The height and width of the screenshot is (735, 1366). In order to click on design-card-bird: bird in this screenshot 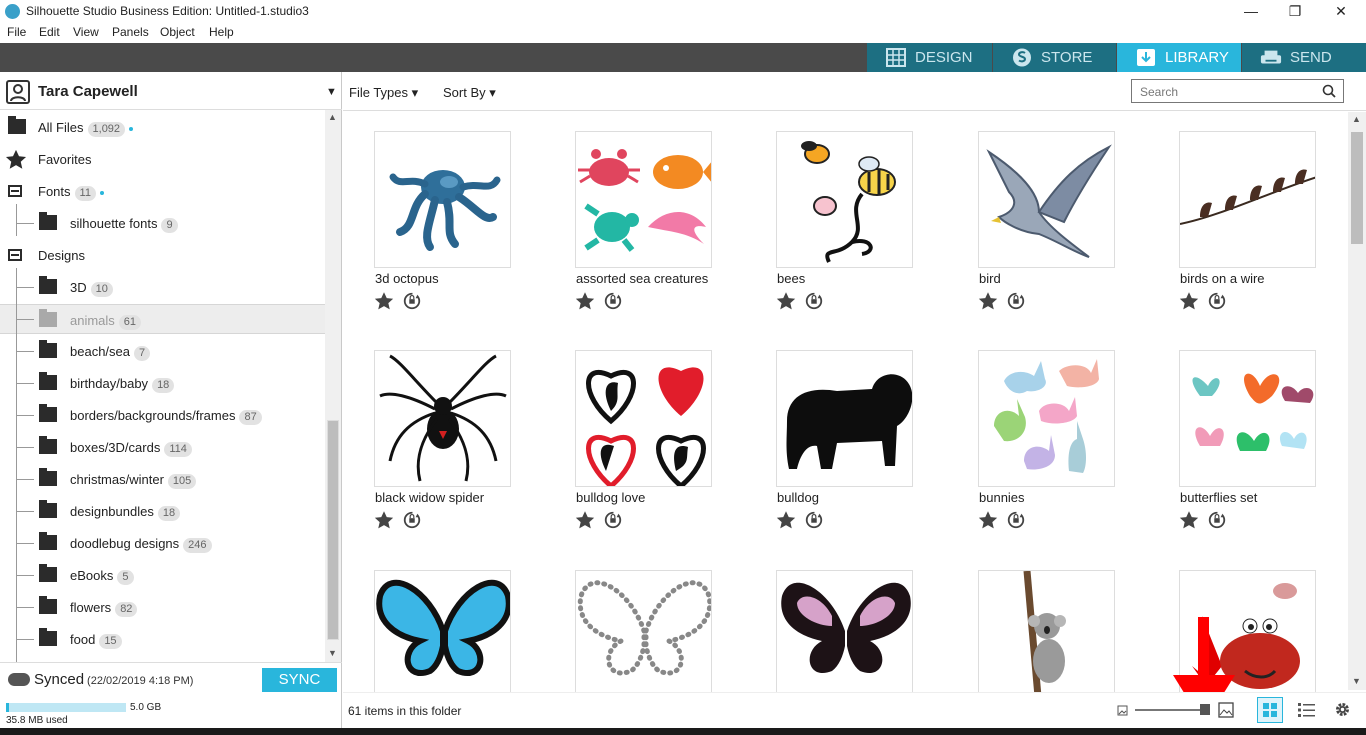, I will do `click(1048, 231)`.